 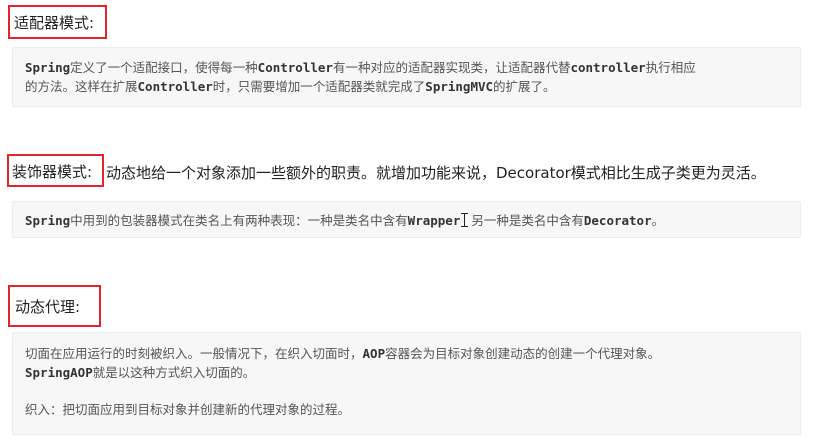 I want to click on code-aop: AOP, so click(x=374, y=353).